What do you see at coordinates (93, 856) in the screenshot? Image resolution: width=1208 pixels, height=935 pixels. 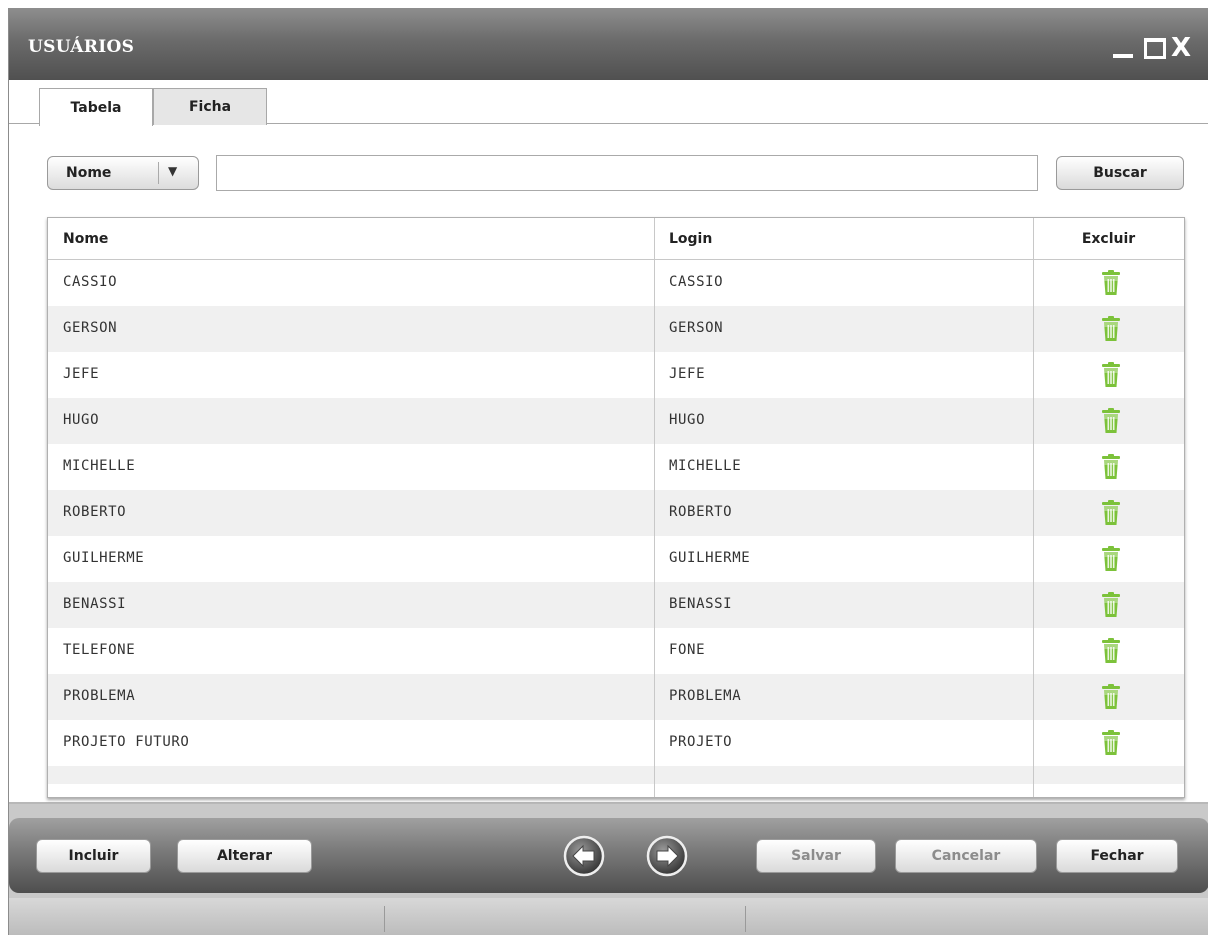 I see `add-button: Incluir` at bounding box center [93, 856].